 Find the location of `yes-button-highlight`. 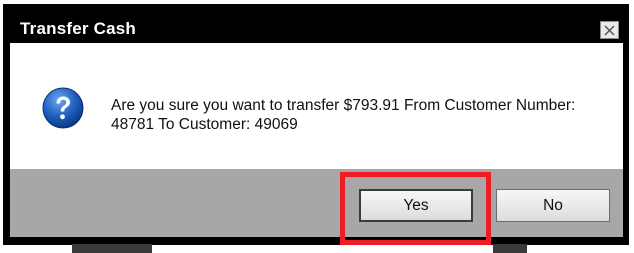

yes-button-highlight is located at coordinates (415, 208).